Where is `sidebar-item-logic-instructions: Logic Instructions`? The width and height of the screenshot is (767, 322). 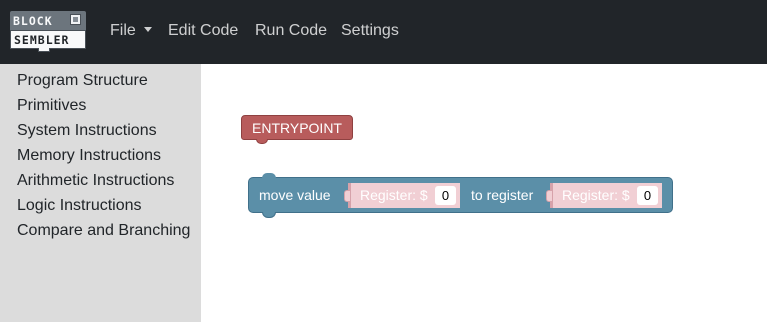 sidebar-item-logic-instructions: Logic Instructions is located at coordinates (79, 206).